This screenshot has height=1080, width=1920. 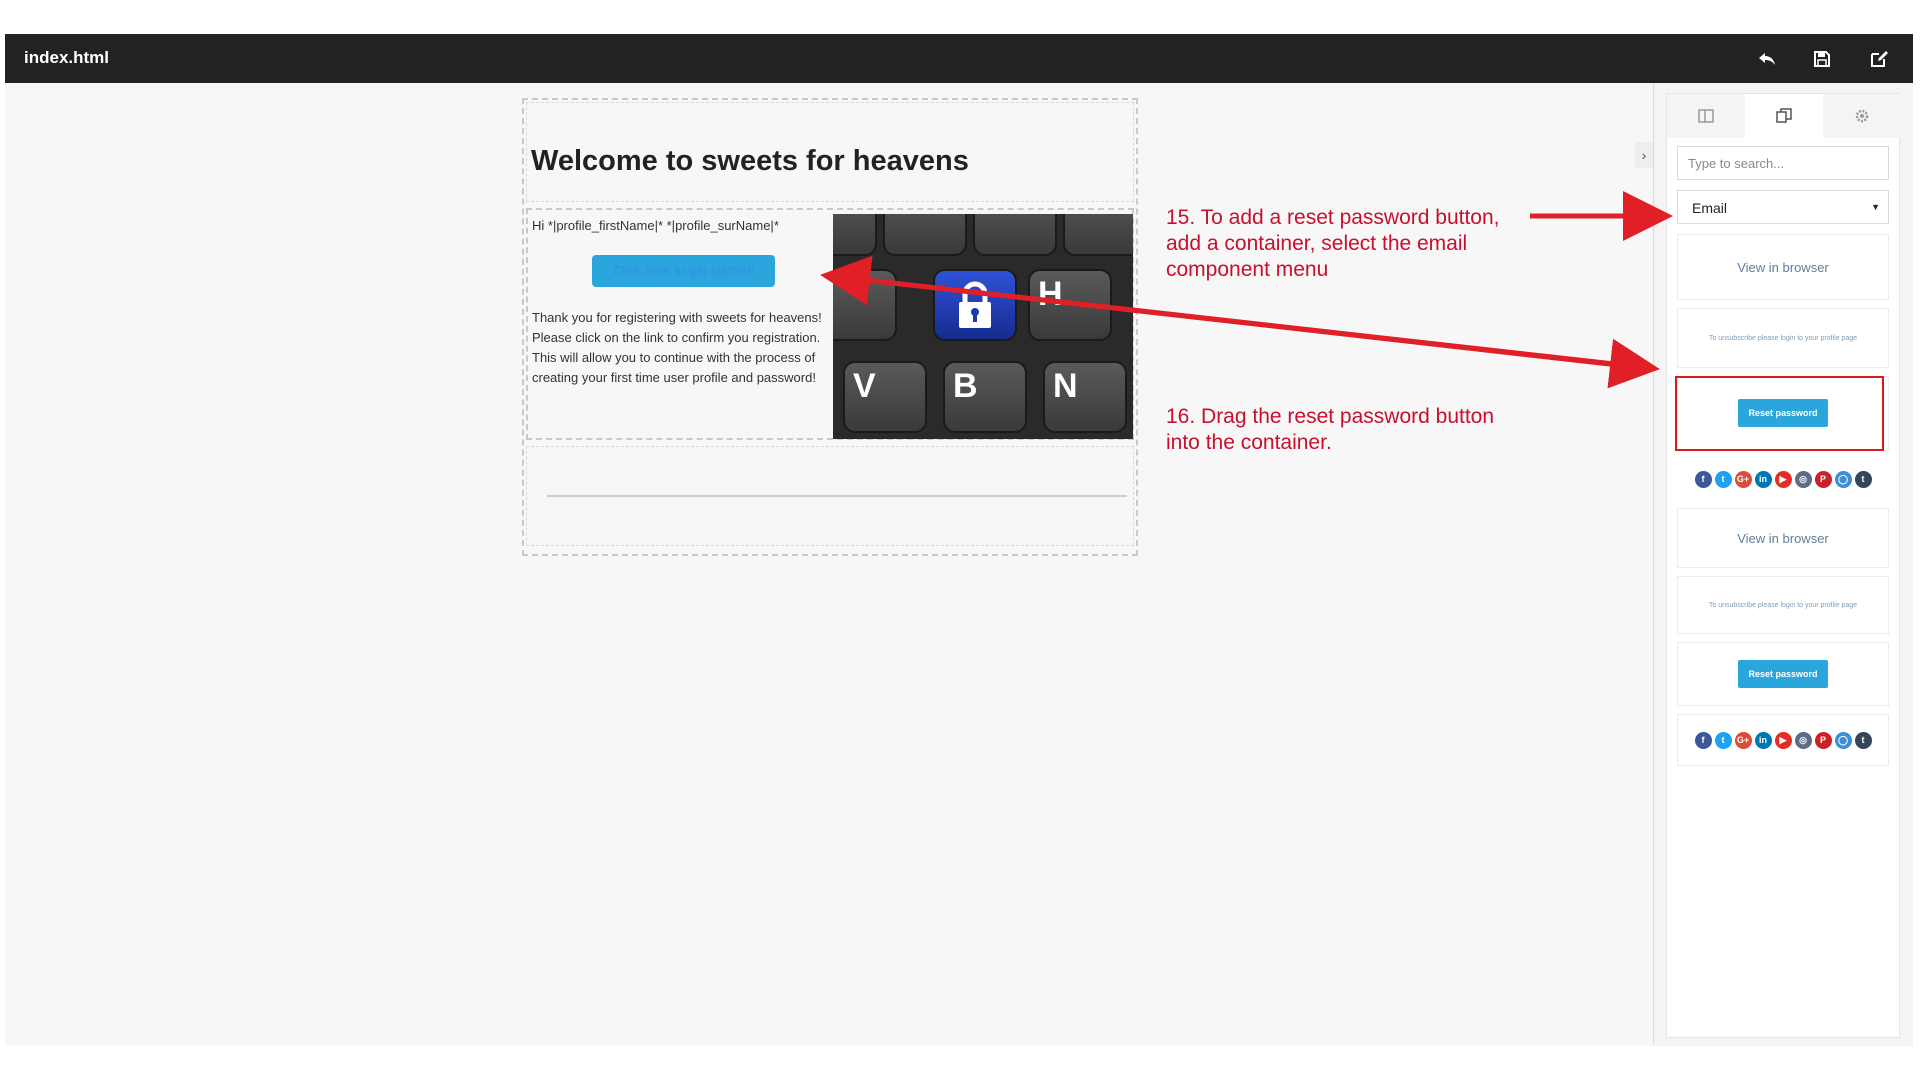 What do you see at coordinates (864, 386) in the screenshot?
I see `key-letter: V` at bounding box center [864, 386].